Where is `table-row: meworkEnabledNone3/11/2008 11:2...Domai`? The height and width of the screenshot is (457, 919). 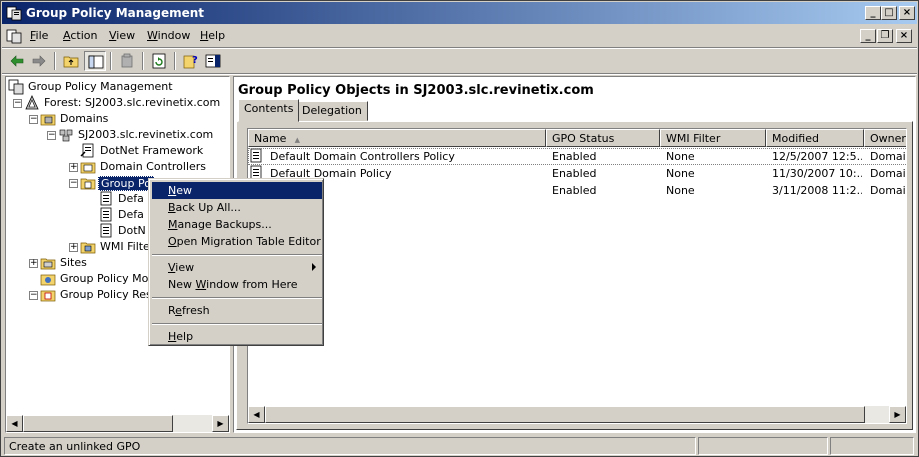 table-row: meworkEnabledNone3/11/2008 11:2...Domai is located at coordinates (577, 190).